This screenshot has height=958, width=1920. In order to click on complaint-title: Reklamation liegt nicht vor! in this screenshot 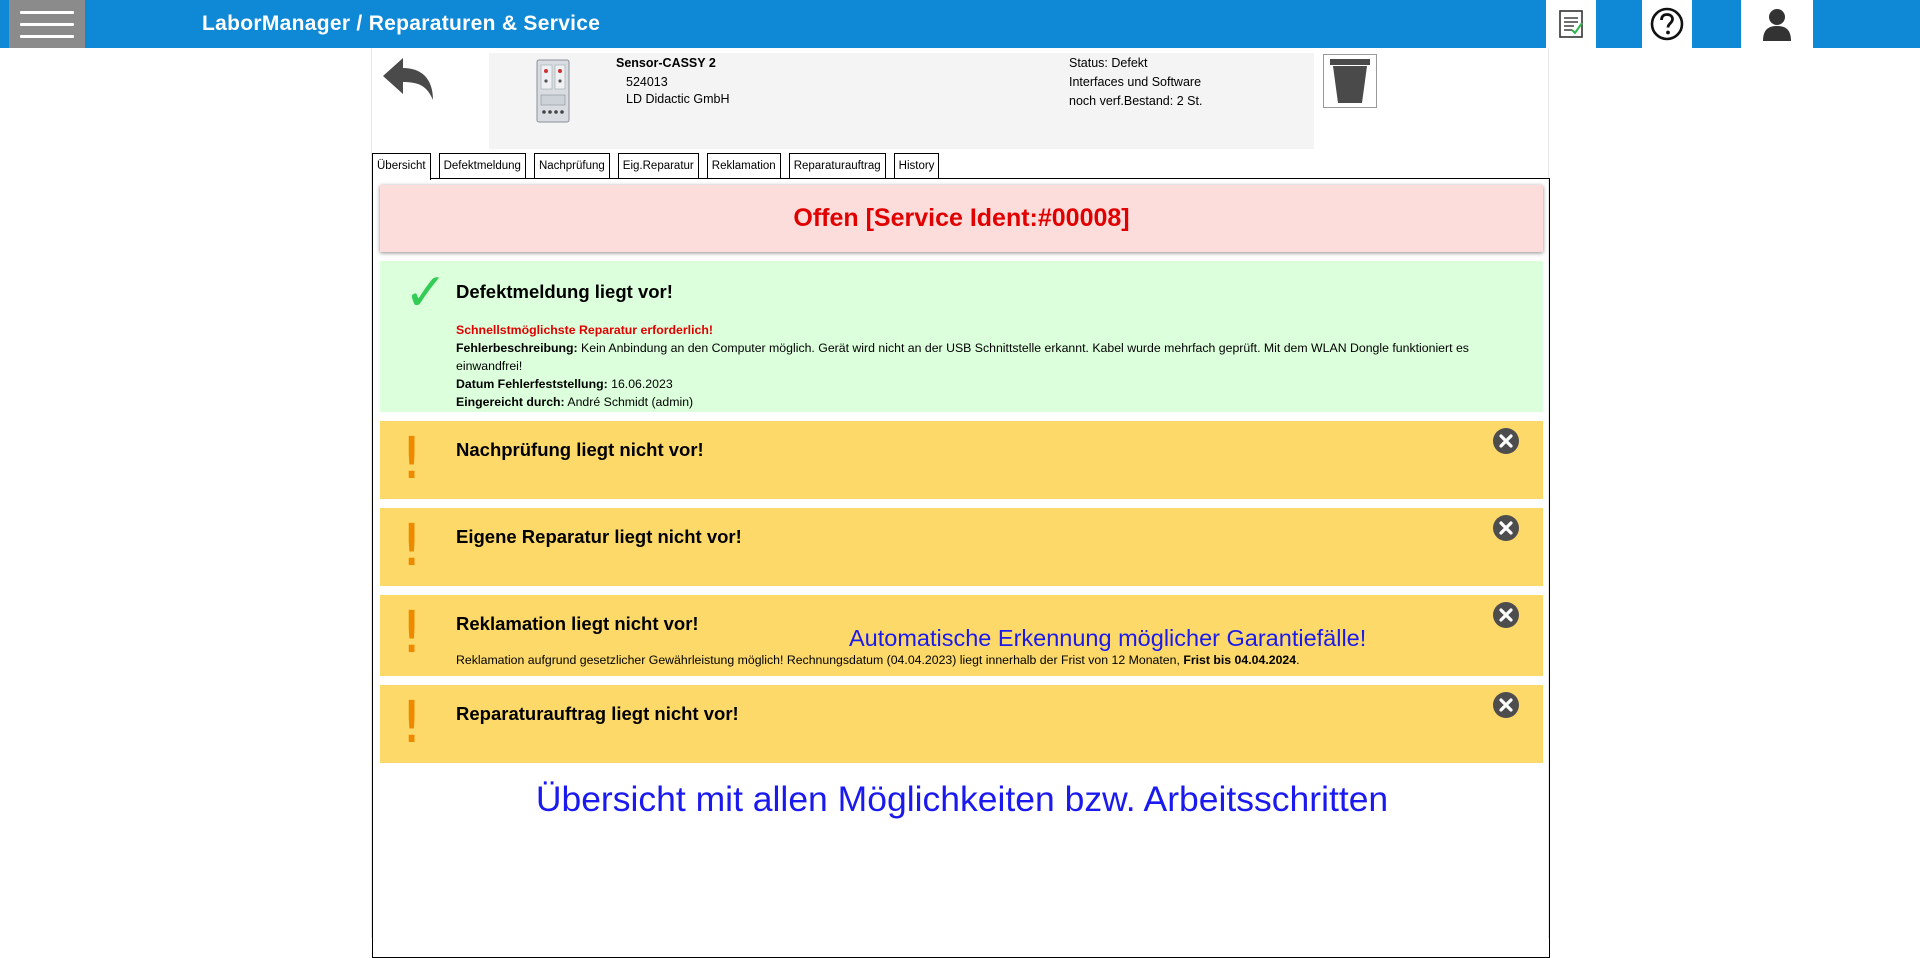, I will do `click(577, 623)`.